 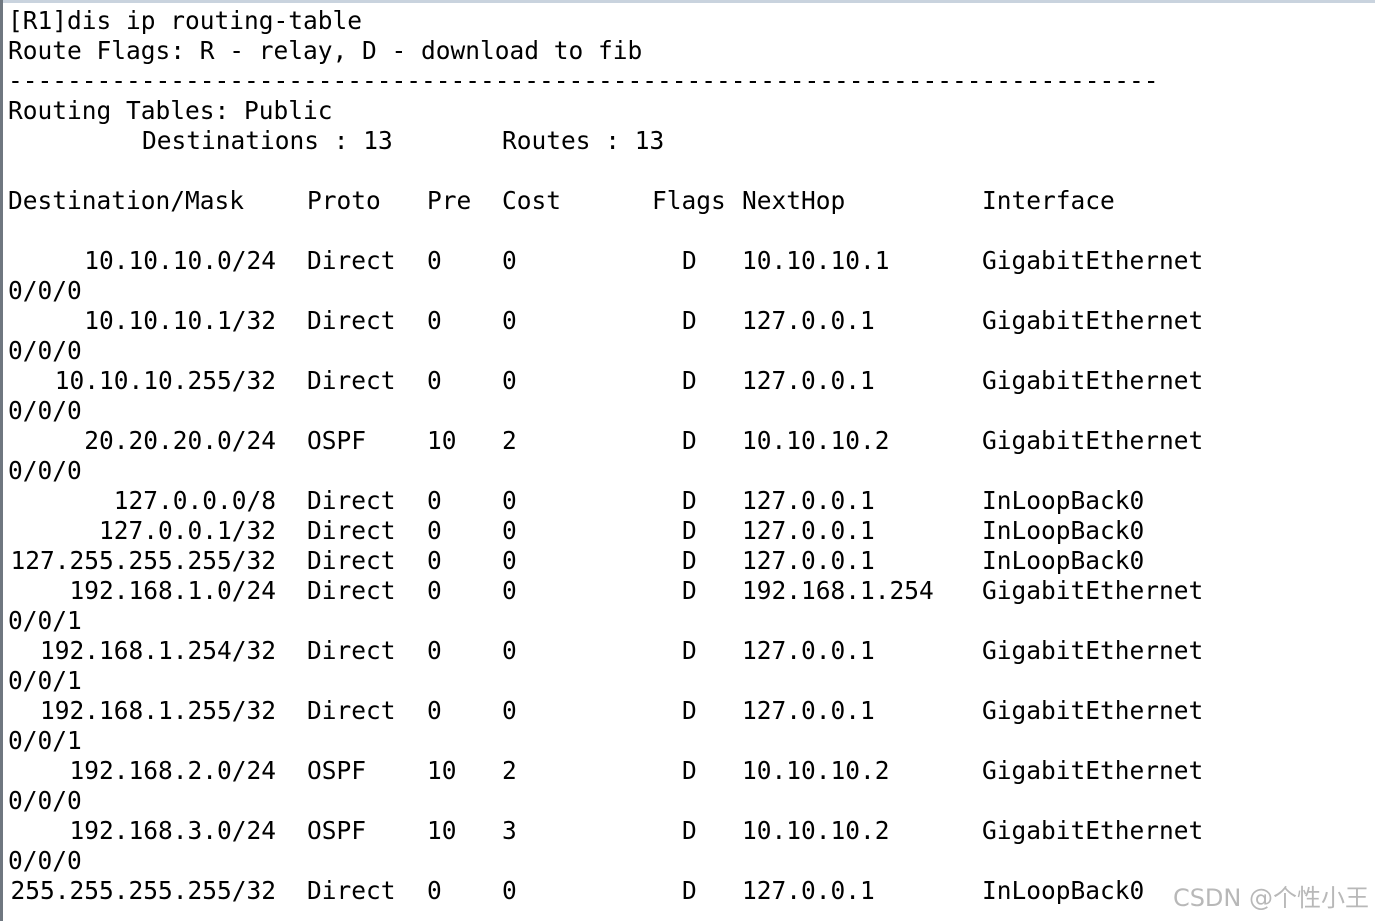 What do you see at coordinates (689, 200) in the screenshot?
I see `header-flags: Flags` at bounding box center [689, 200].